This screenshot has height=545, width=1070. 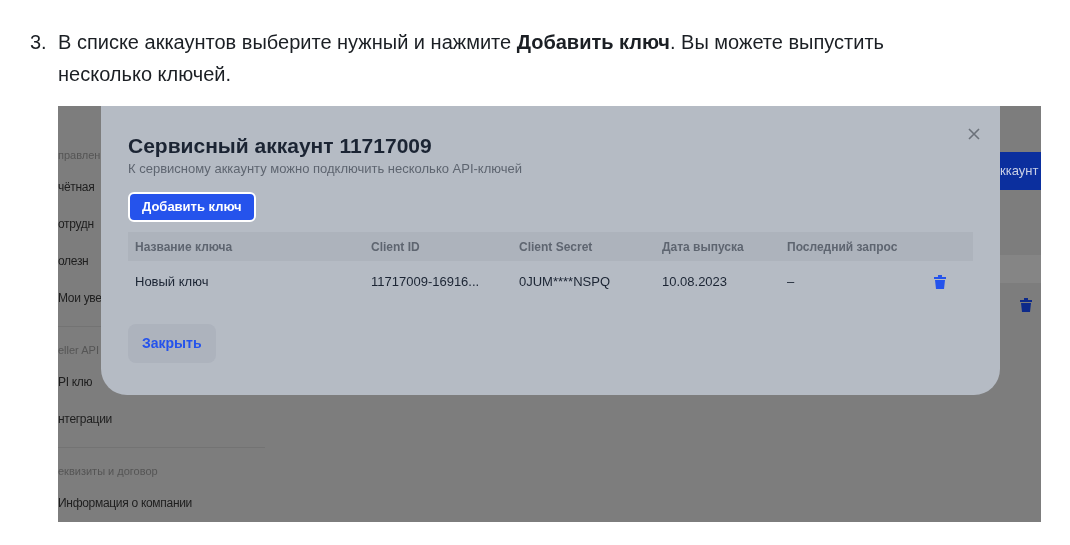 I want to click on modal-title: Сервисный аккаунт 11717009, so click(x=280, y=146).